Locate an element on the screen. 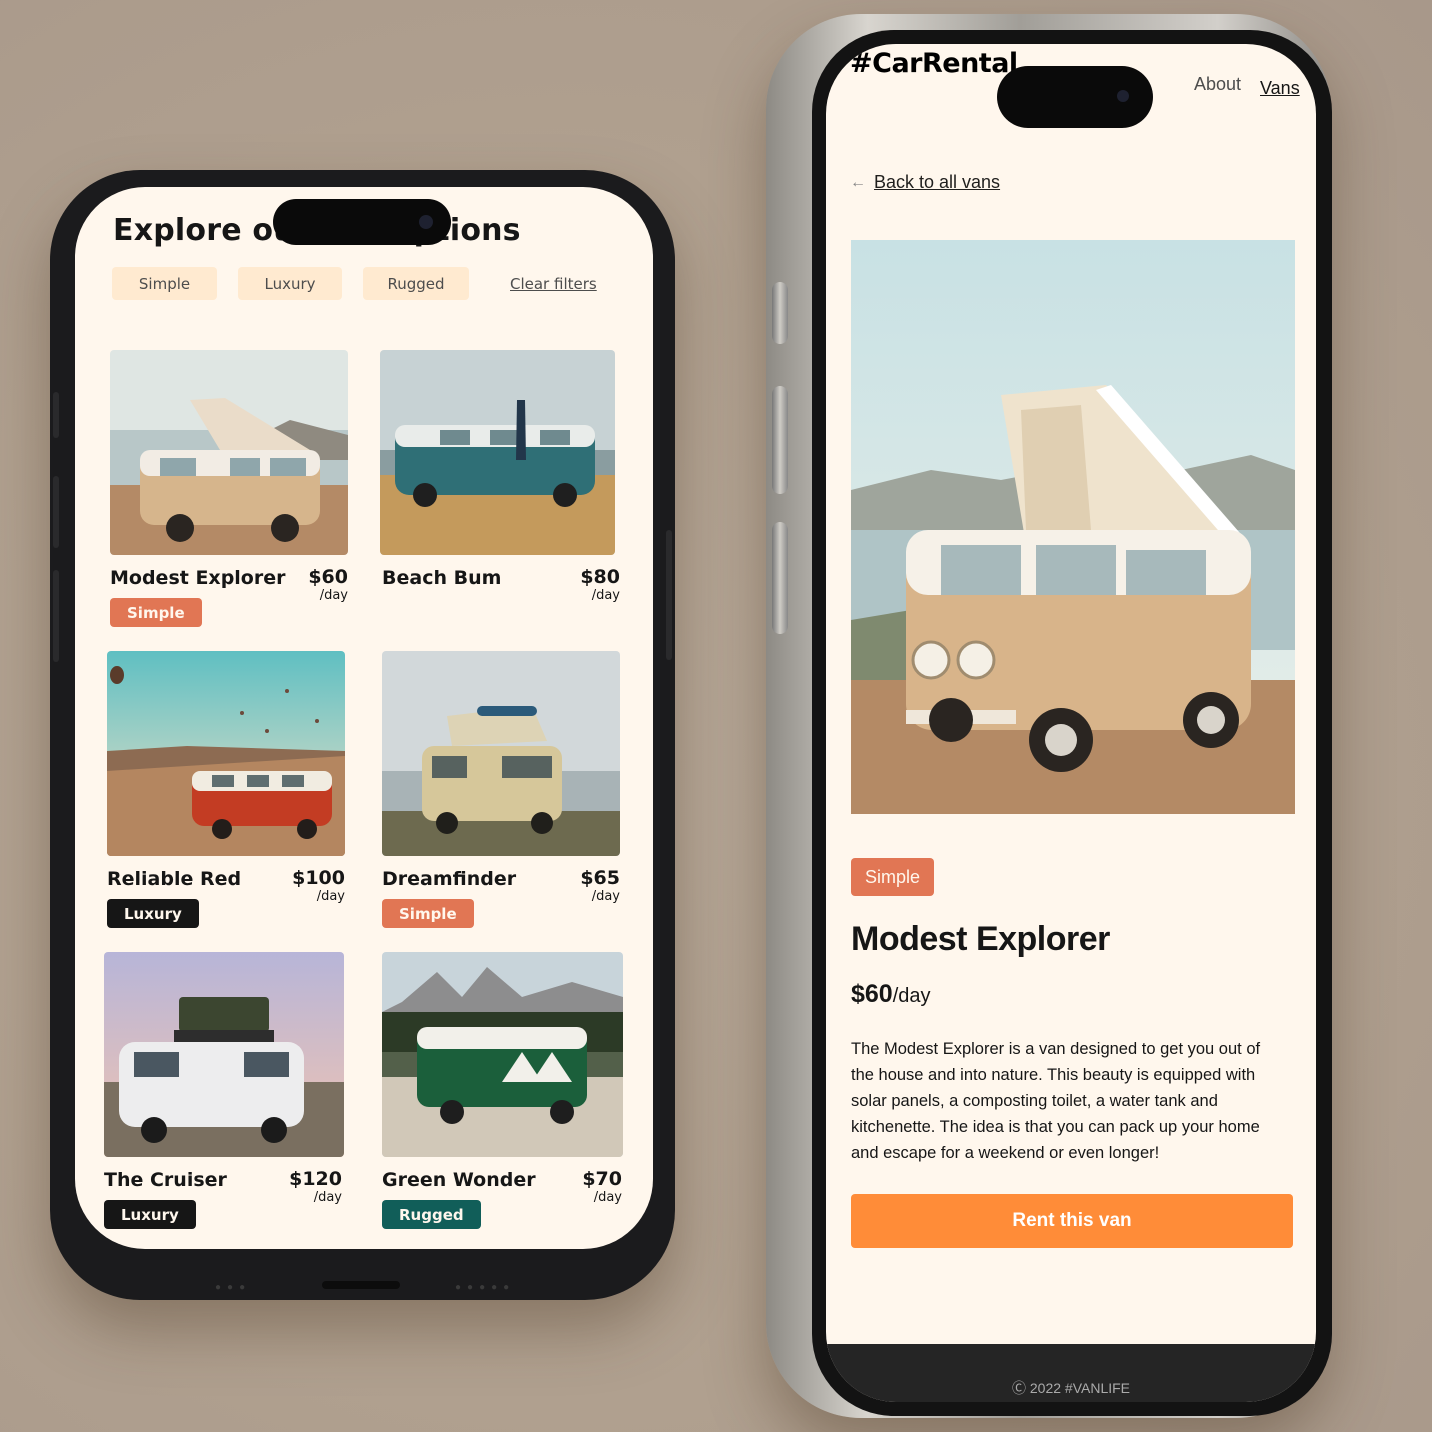 The image size is (1432, 1432). arrow-left-icon: ← is located at coordinates (858, 182).